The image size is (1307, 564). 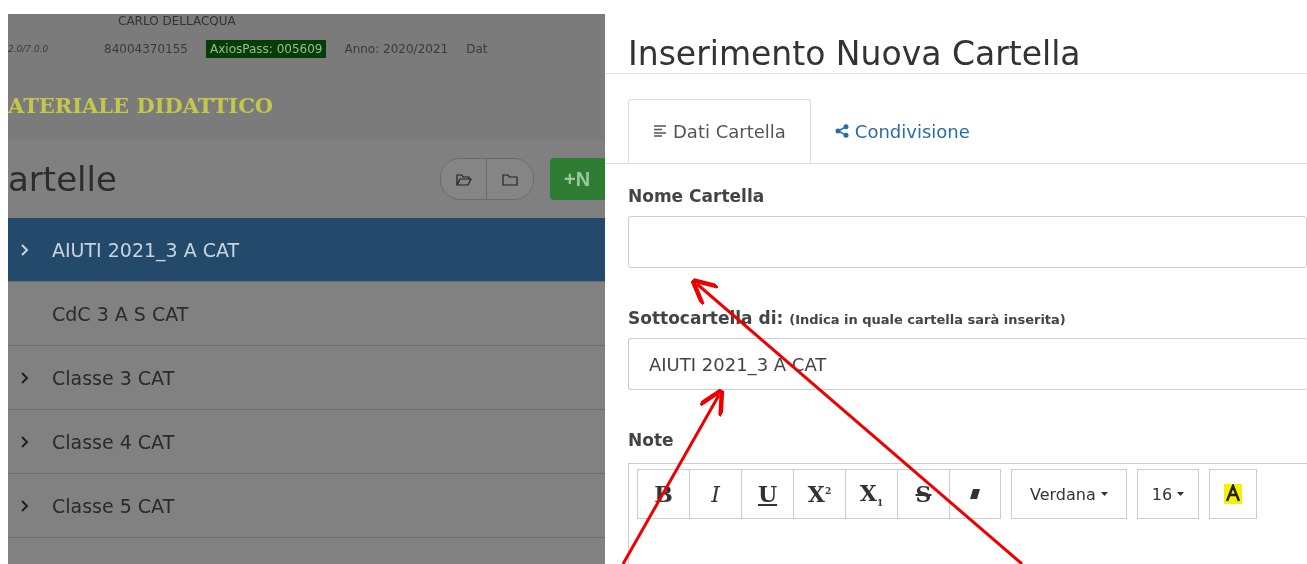 I want to click on tab: Condivisione, so click(x=902, y=131).